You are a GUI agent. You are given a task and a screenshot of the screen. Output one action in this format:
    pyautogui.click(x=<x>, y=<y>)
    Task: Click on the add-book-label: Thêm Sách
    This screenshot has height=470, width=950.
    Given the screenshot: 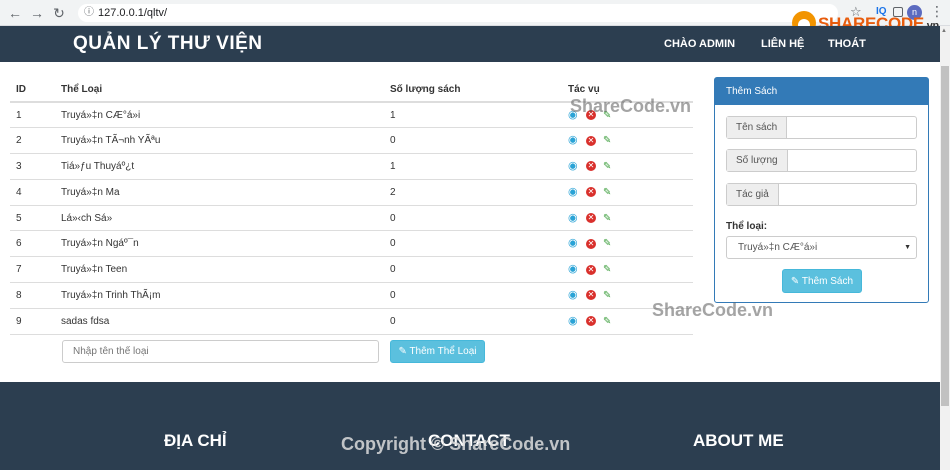 What is the action you would take?
    pyautogui.click(x=827, y=281)
    